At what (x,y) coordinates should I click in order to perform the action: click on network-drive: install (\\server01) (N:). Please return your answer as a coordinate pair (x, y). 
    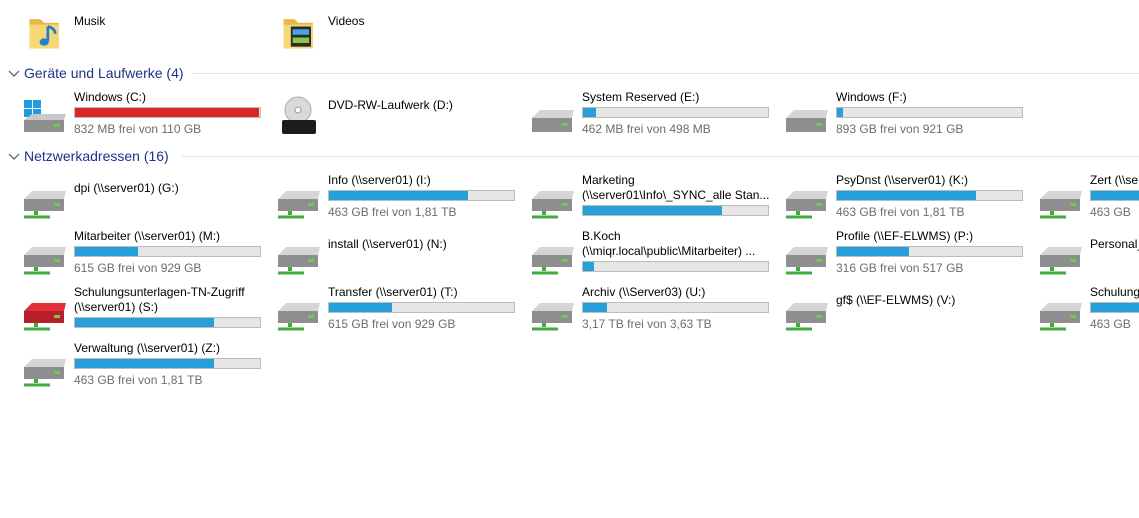
    Looking at the image, I should click on (379, 255).